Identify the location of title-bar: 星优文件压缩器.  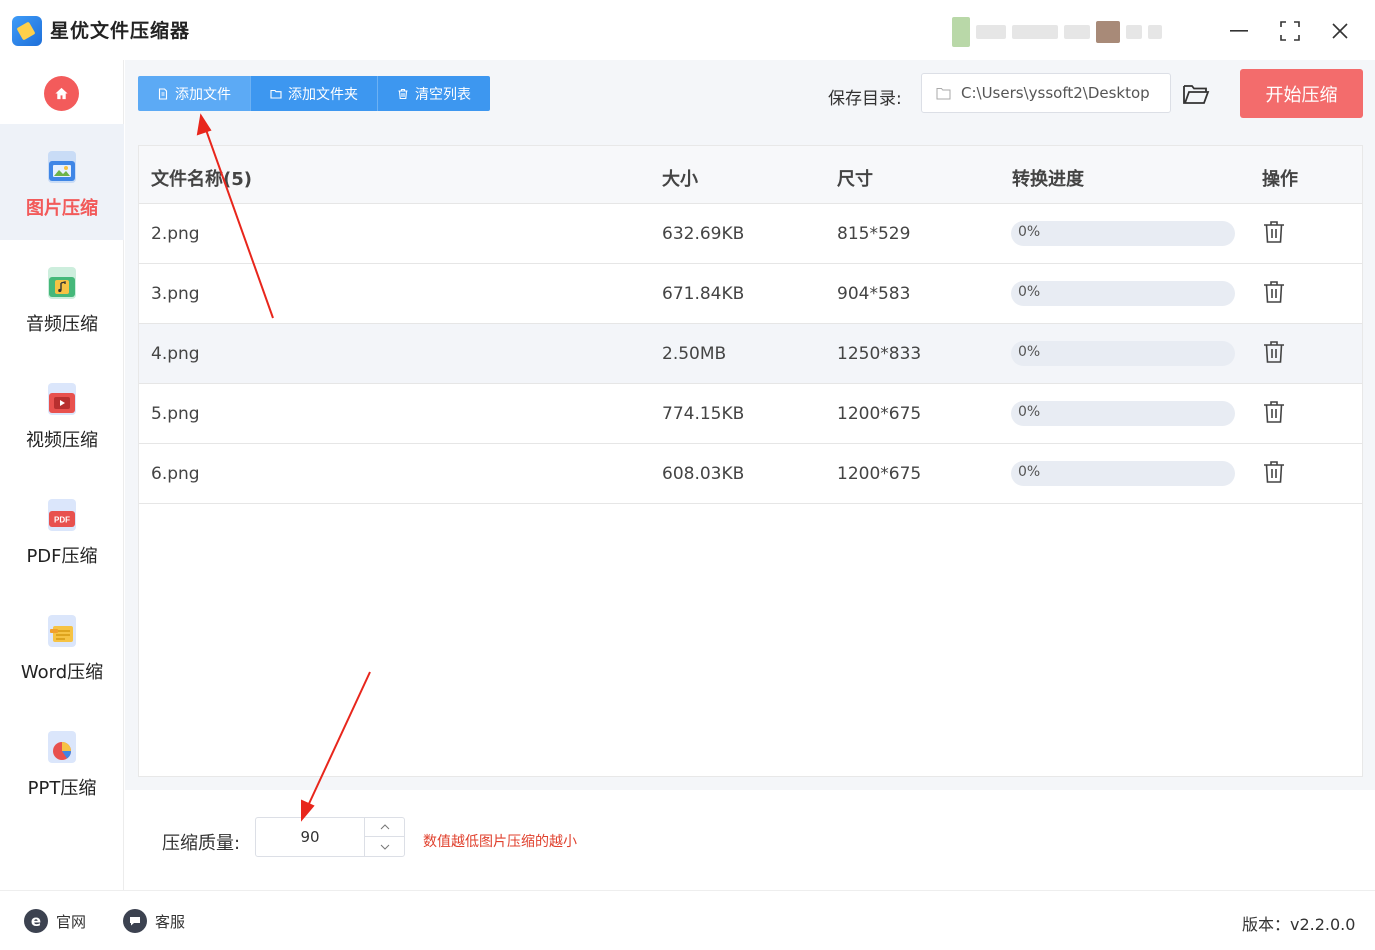
(687, 30).